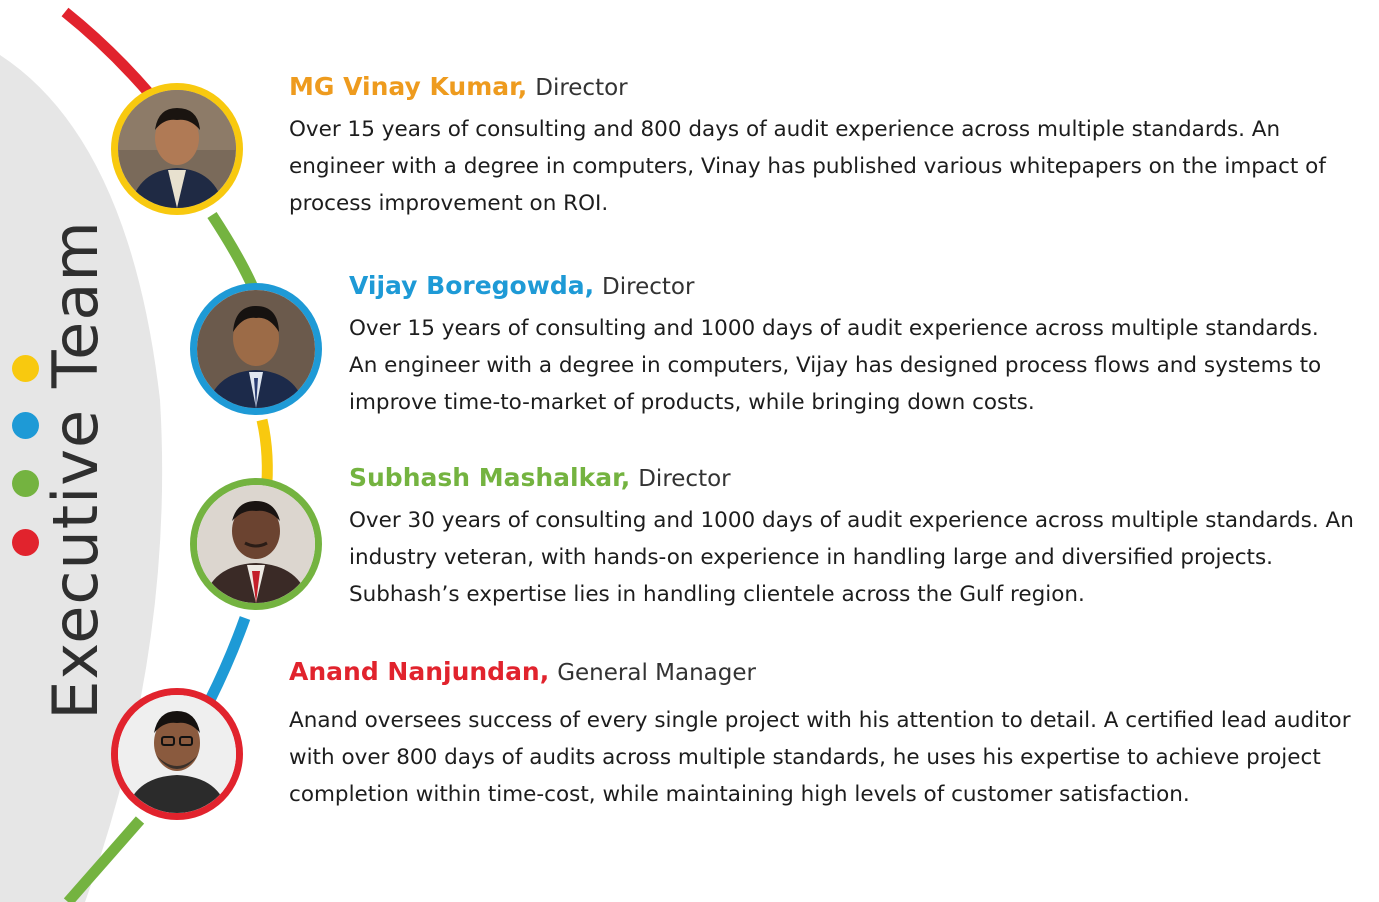 The image size is (1379, 902). What do you see at coordinates (490, 477) in the screenshot?
I see `member-name: Subhash Mashalkar,` at bounding box center [490, 477].